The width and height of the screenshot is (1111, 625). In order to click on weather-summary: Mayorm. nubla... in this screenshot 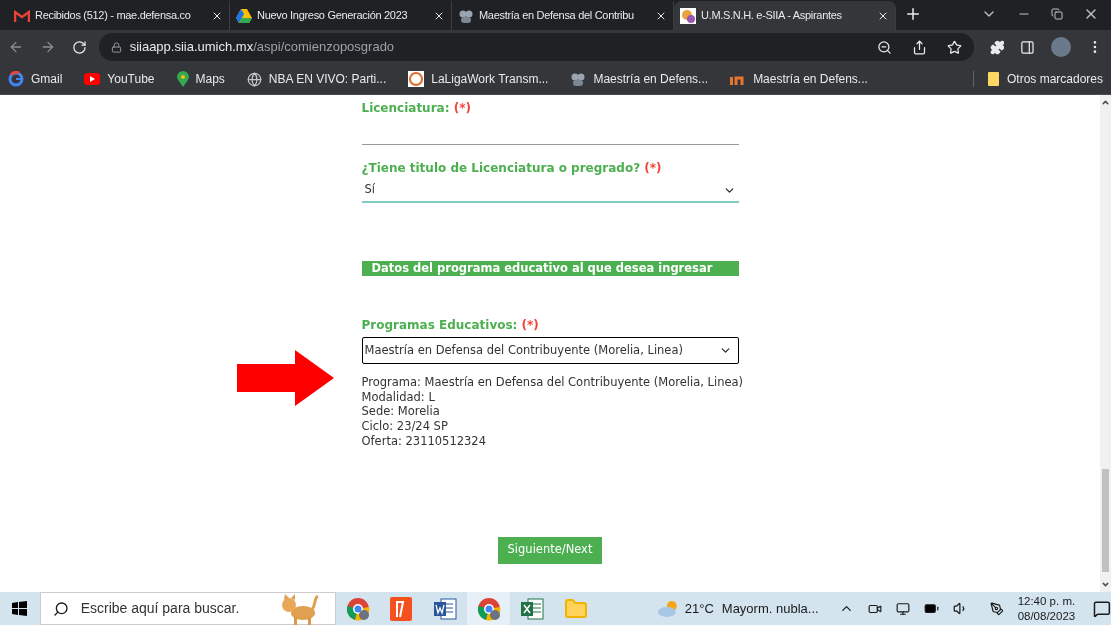, I will do `click(770, 608)`.